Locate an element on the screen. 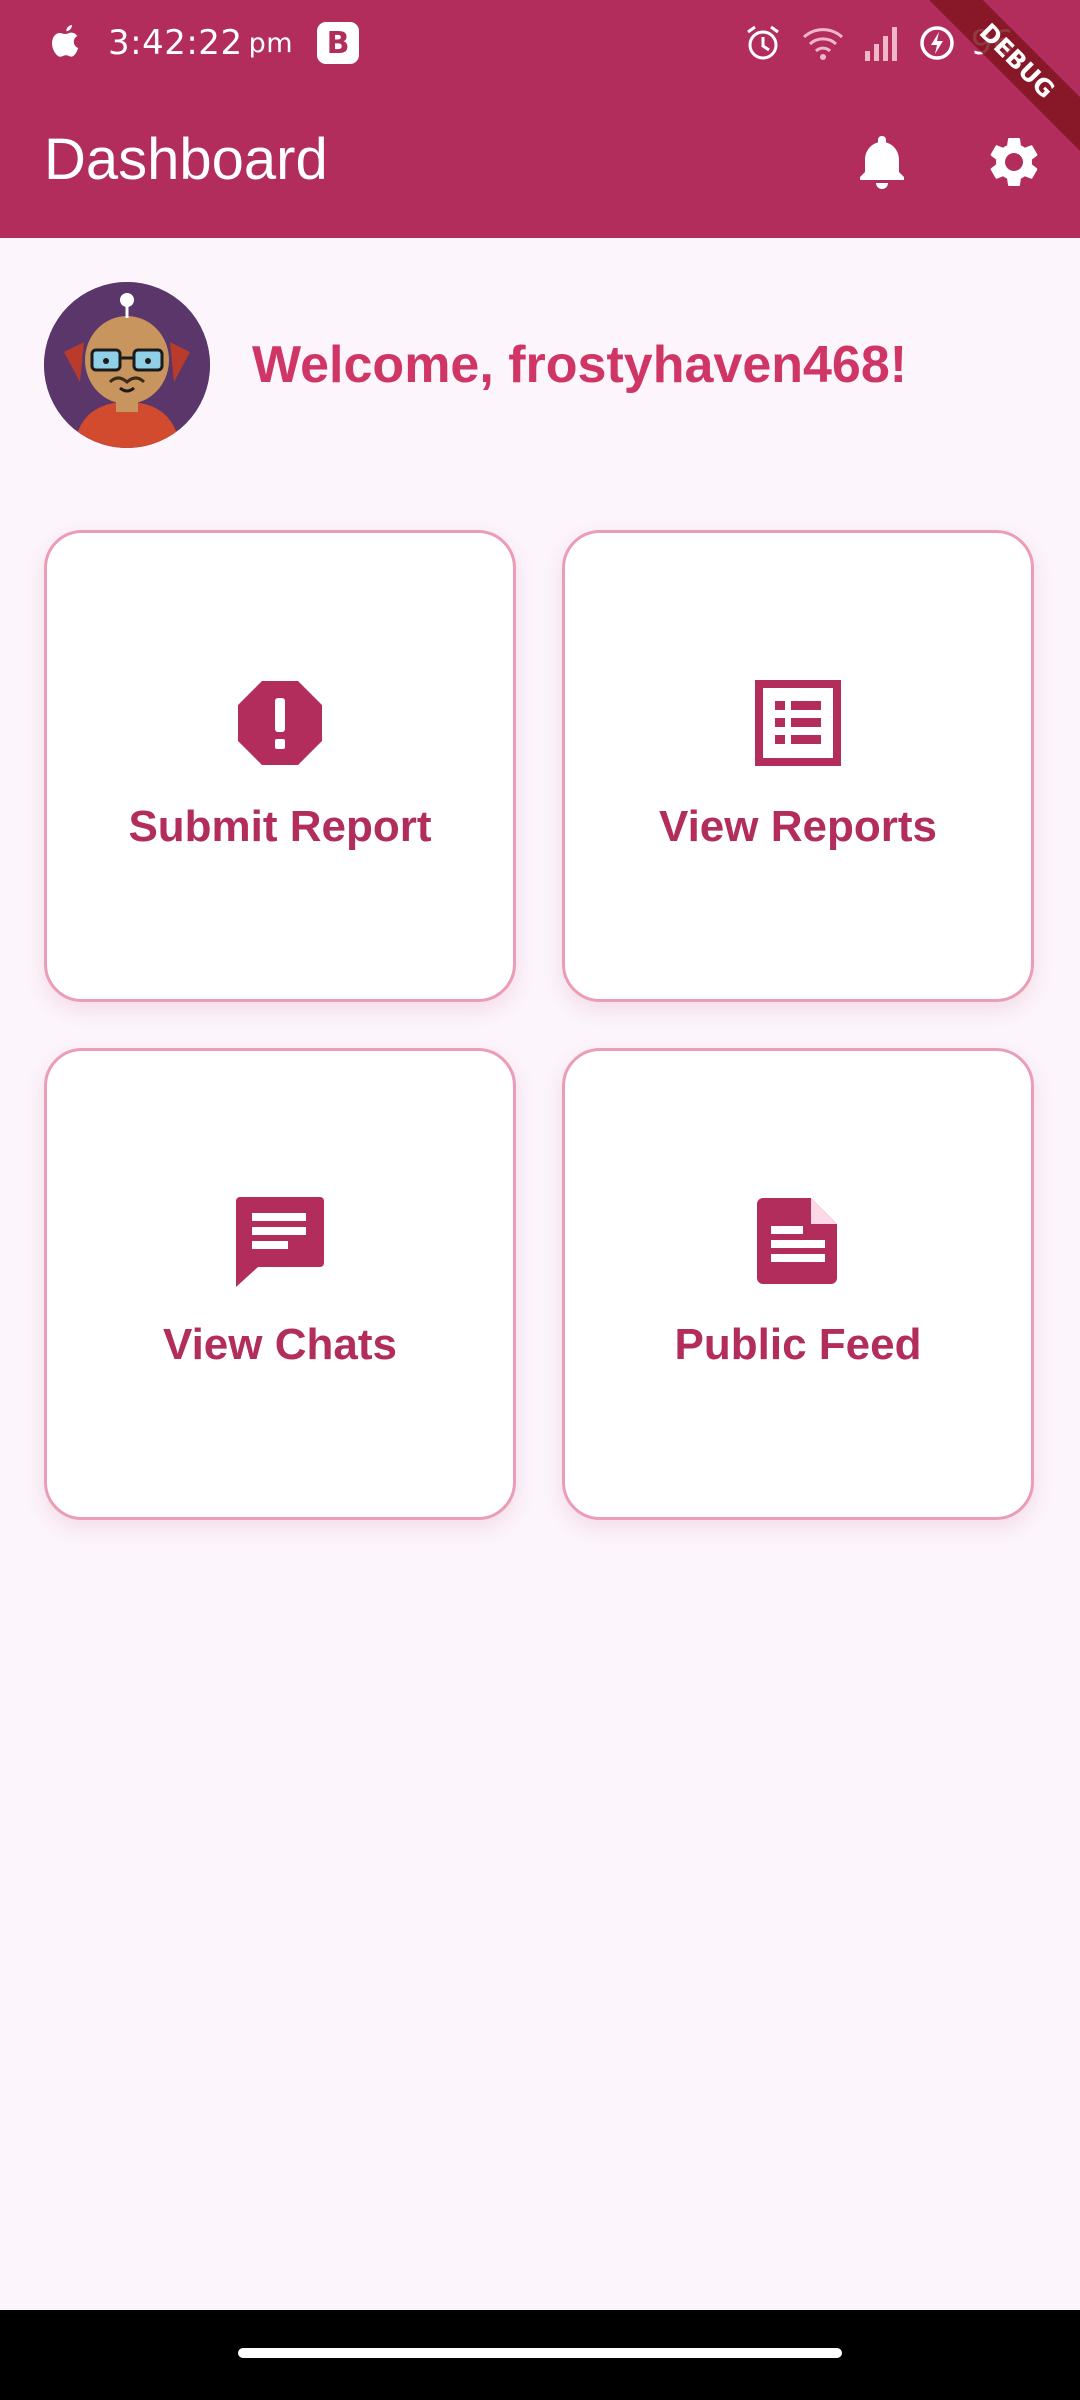 This screenshot has width=1080, height=2400. settings-button is located at coordinates (1014, 162).